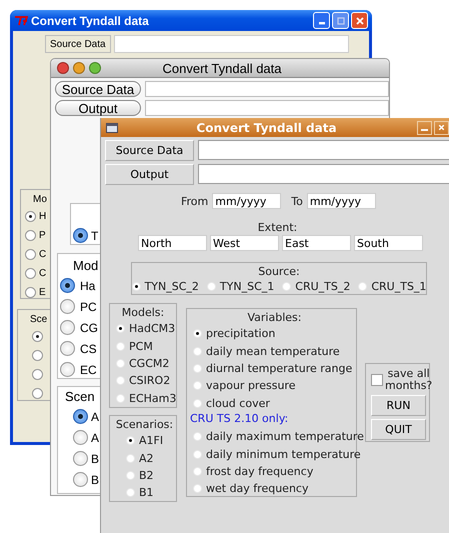 The width and height of the screenshot is (449, 533). Describe the element at coordinates (341, 201) in the screenshot. I see `to-date-field: mm/yyyy` at that location.